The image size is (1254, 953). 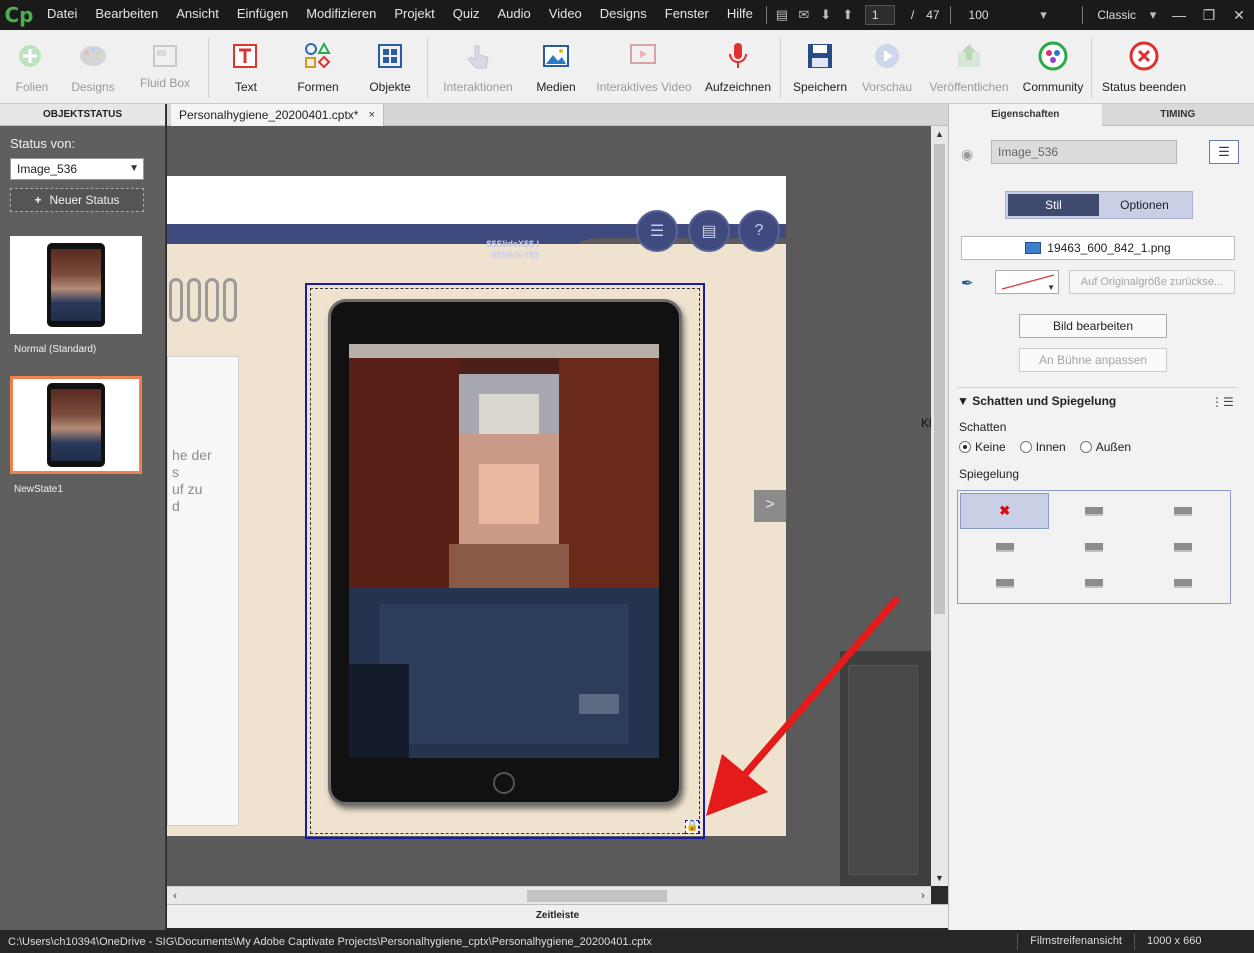 I want to click on scroll-up-icon: ▲, so click(x=939, y=134).